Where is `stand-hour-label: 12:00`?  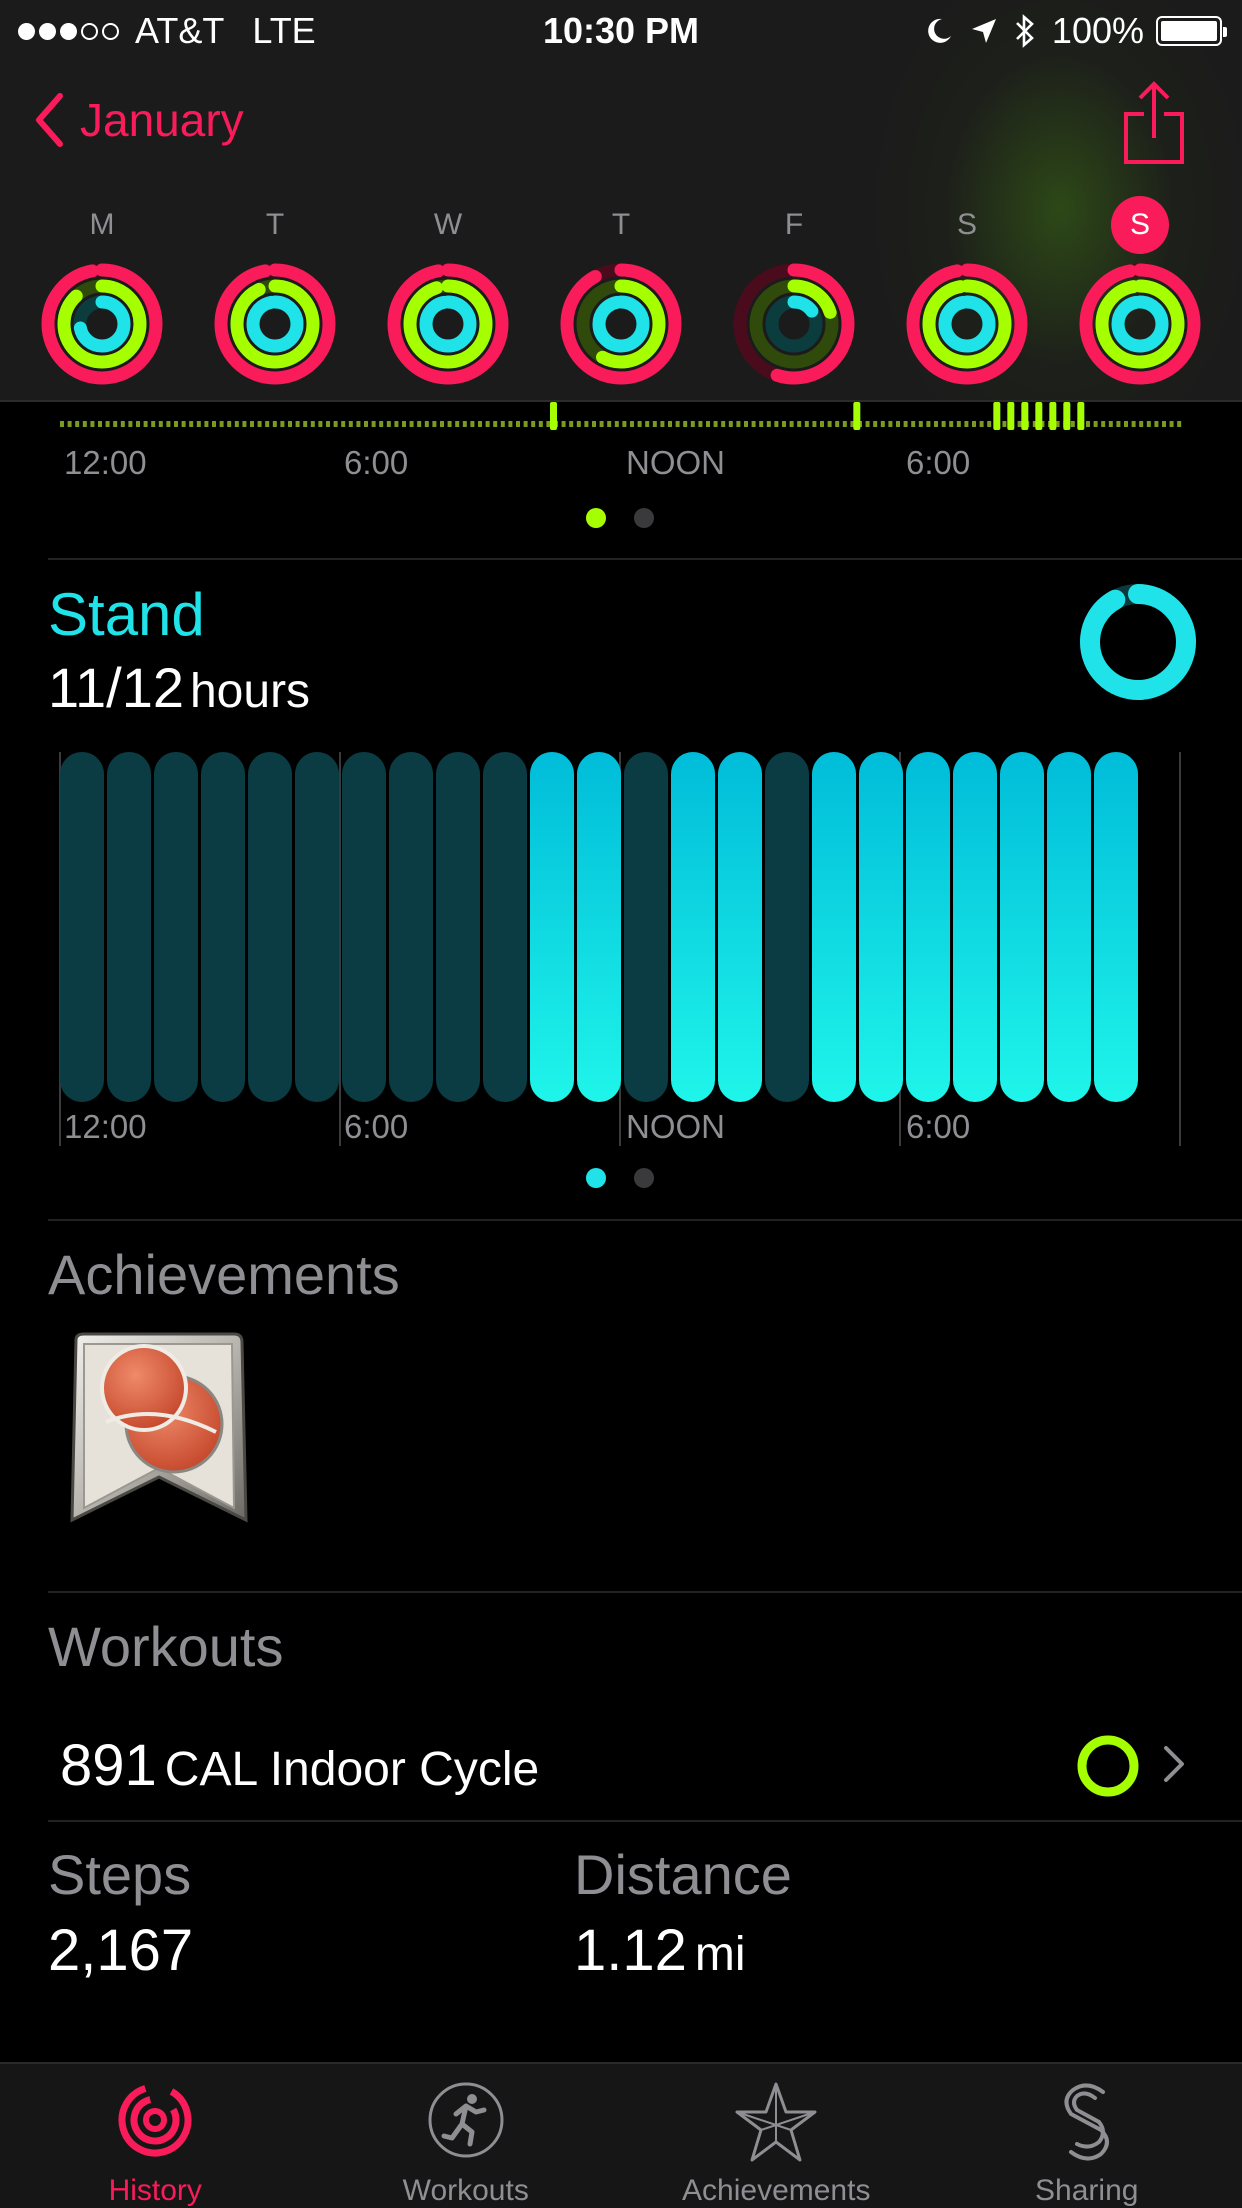 stand-hour-label: 12:00 is located at coordinates (105, 1126).